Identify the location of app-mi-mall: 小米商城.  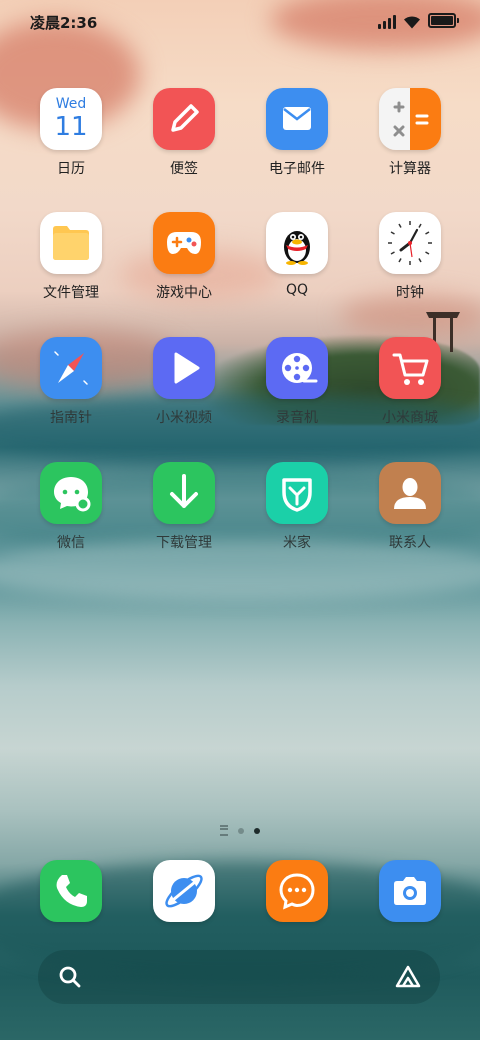
(410, 382).